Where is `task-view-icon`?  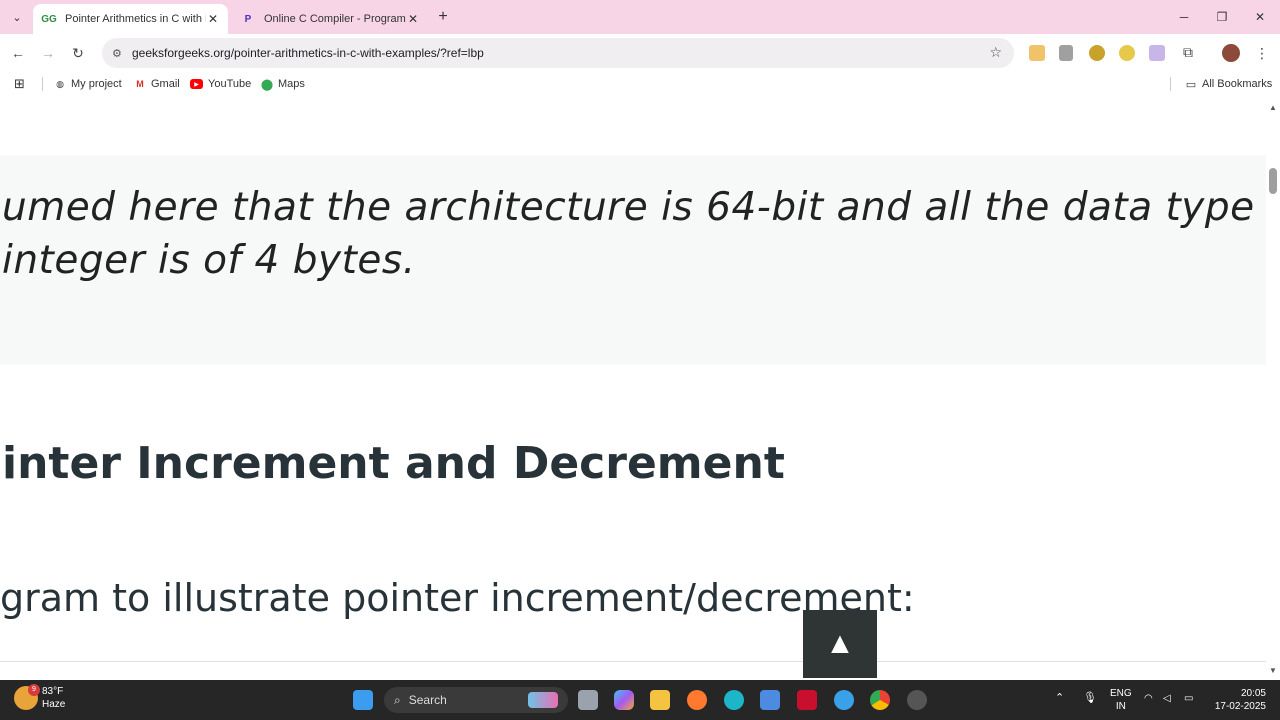
task-view-icon is located at coordinates (588, 700).